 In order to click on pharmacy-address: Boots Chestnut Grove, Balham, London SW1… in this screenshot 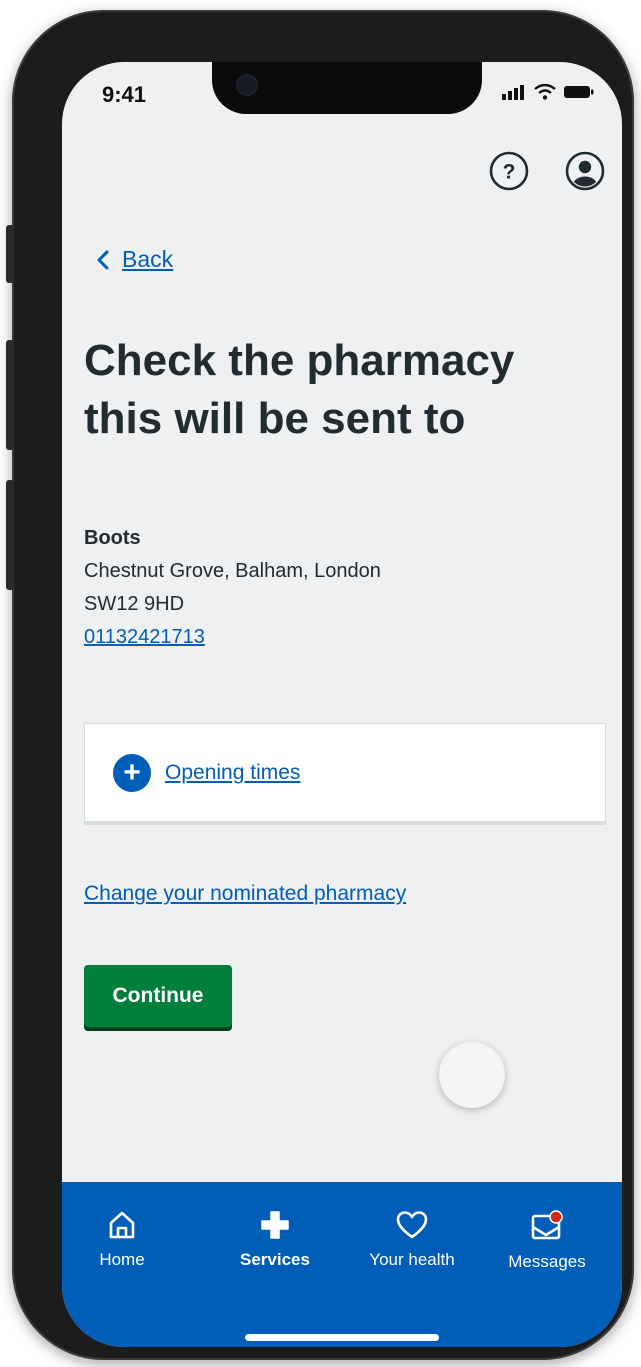, I will do `click(232, 588)`.